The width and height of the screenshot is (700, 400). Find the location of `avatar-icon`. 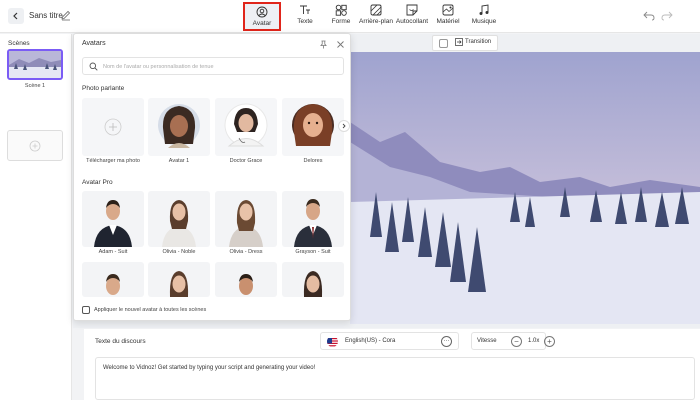

avatar-icon is located at coordinates (262, 12).